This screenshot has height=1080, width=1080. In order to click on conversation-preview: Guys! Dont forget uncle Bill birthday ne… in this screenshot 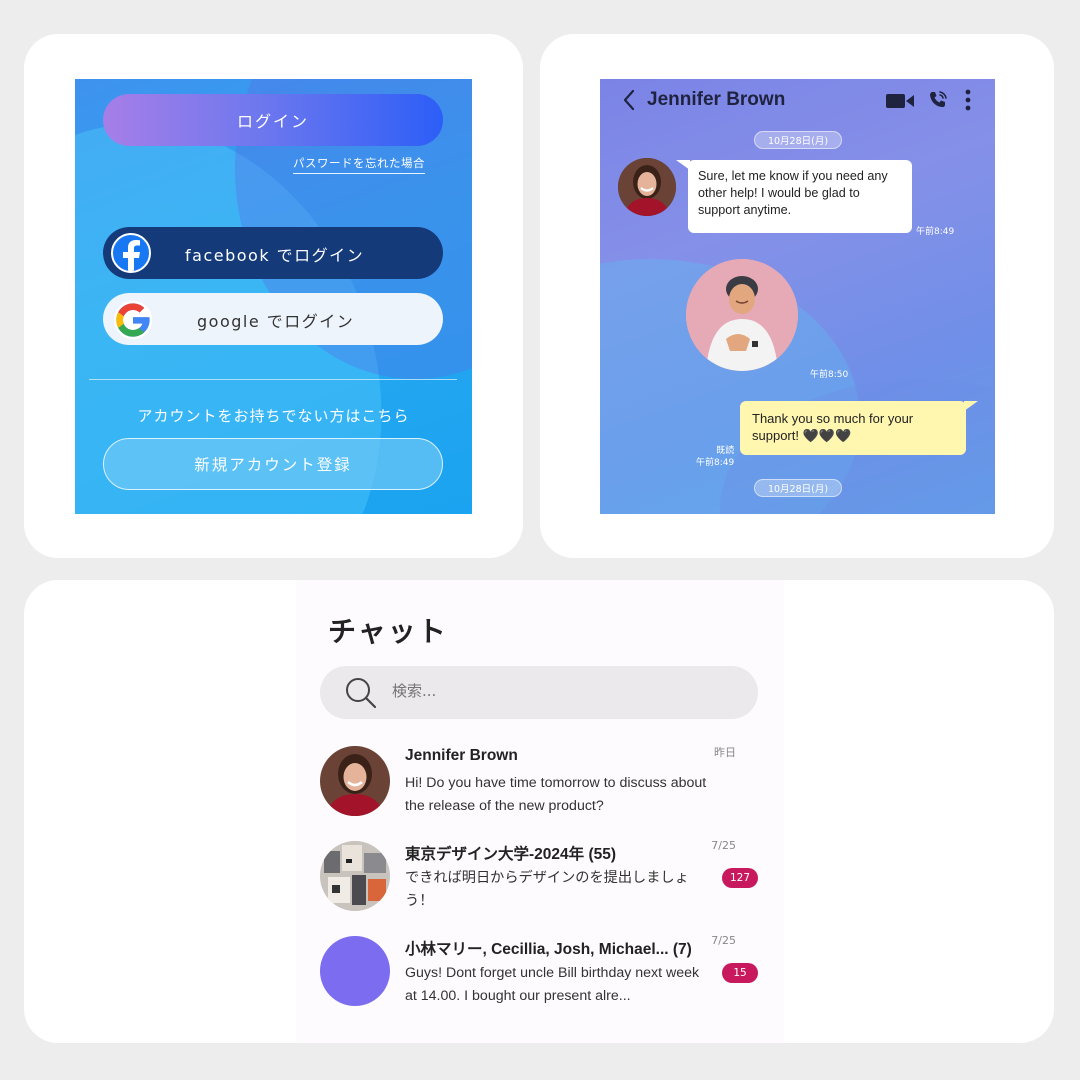, I will do `click(552, 984)`.